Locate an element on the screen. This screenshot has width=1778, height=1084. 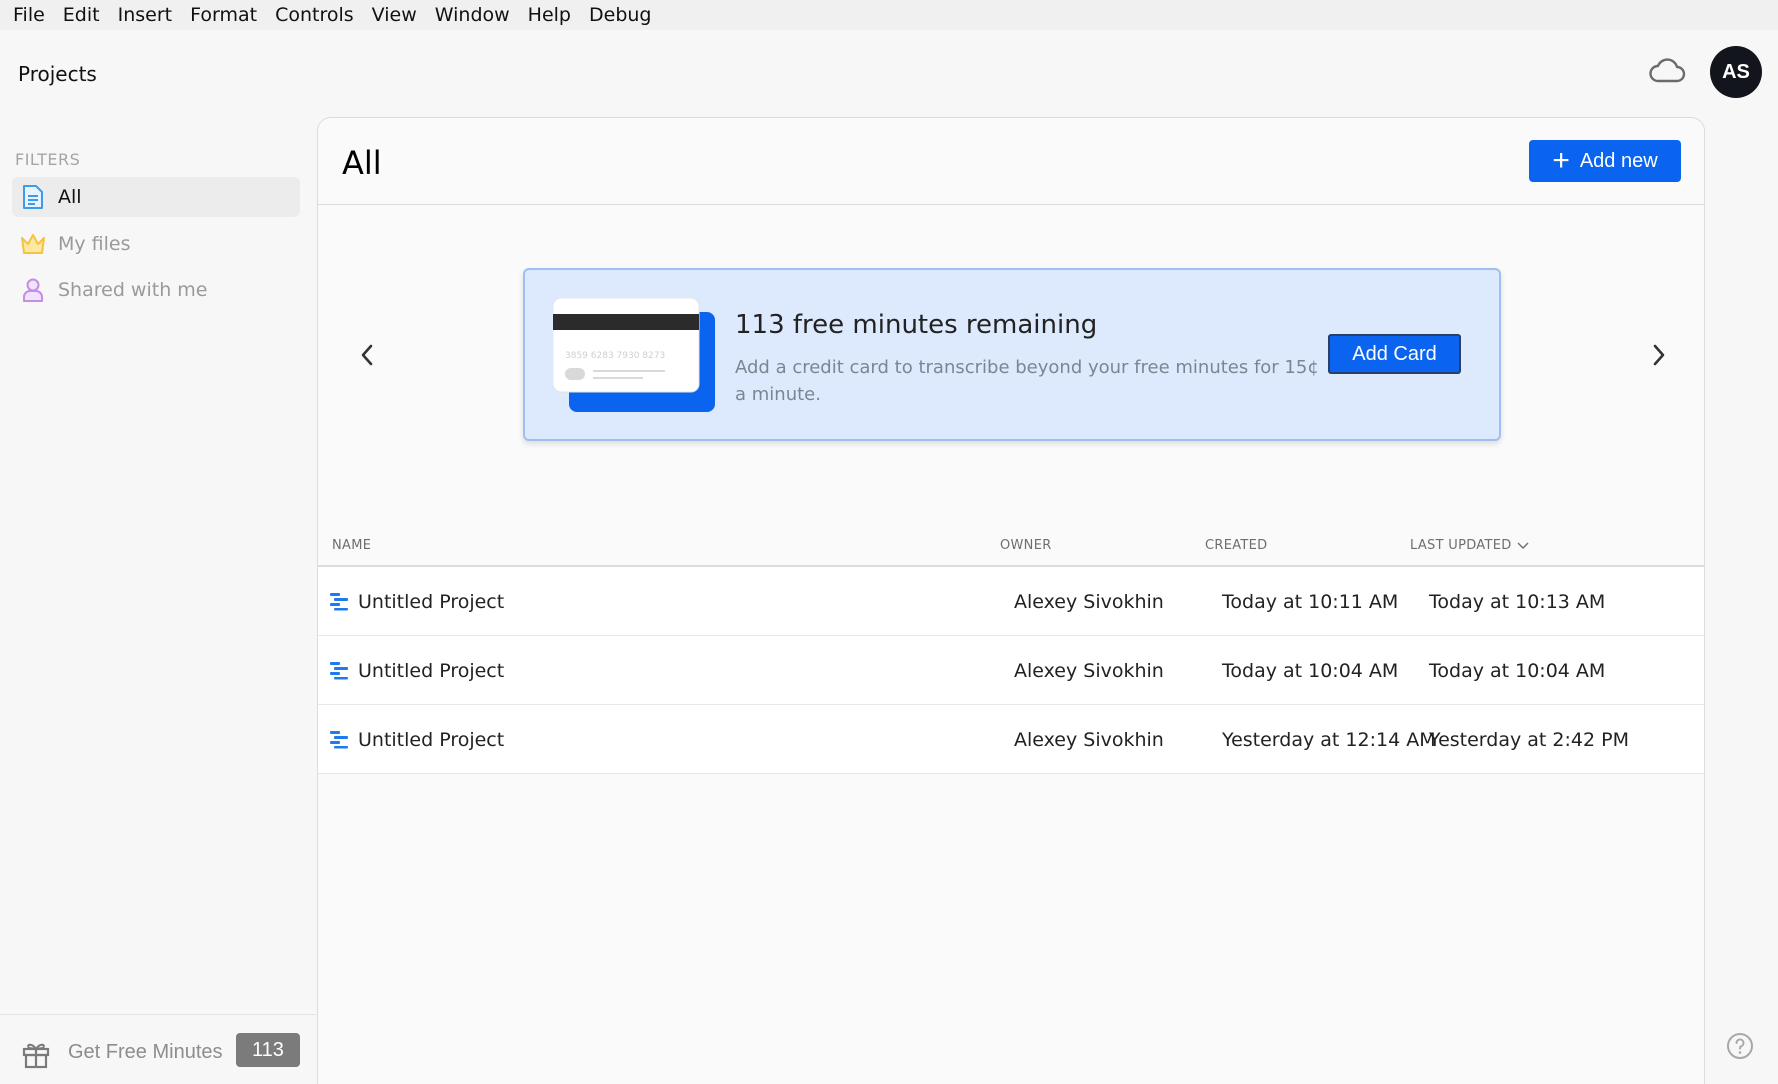
menu-view: View is located at coordinates (394, 15).